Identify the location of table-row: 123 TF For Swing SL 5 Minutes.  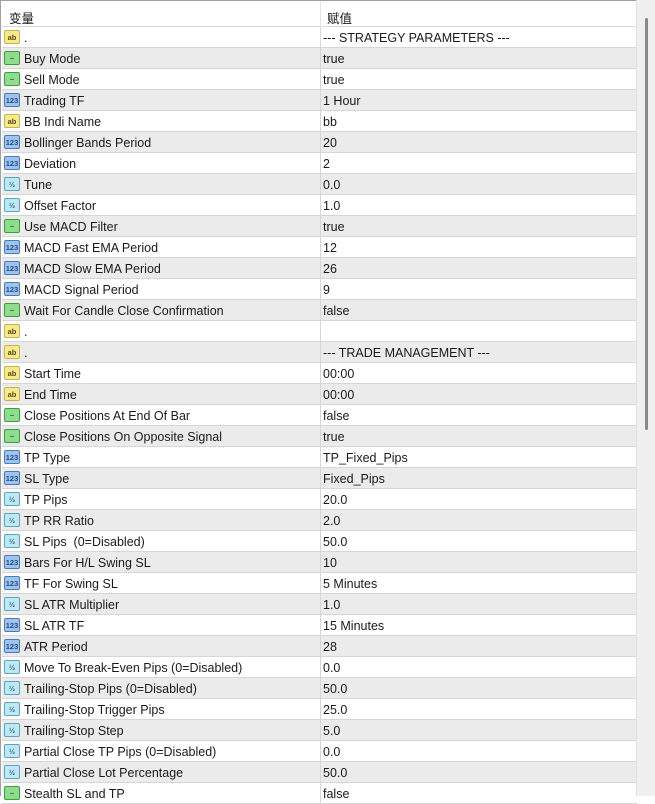
(319, 583).